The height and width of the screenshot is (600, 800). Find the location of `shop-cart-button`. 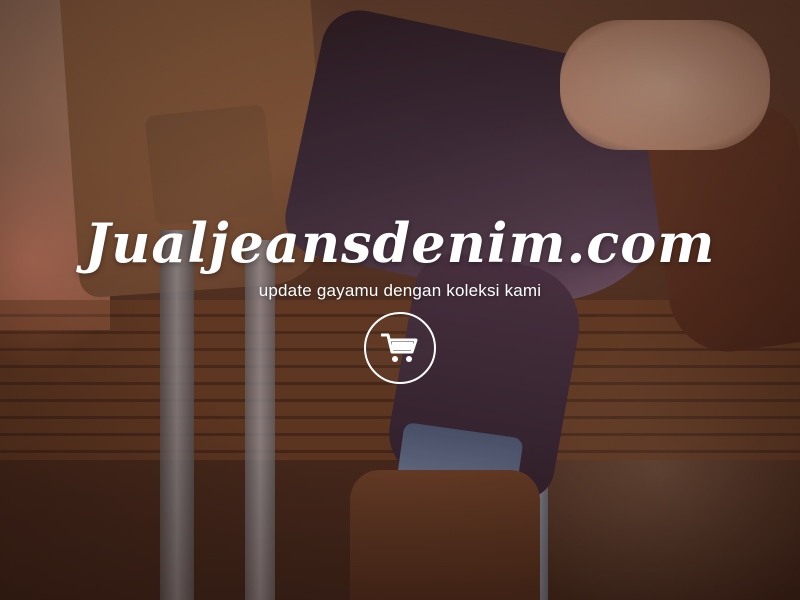

shop-cart-button is located at coordinates (400, 348).